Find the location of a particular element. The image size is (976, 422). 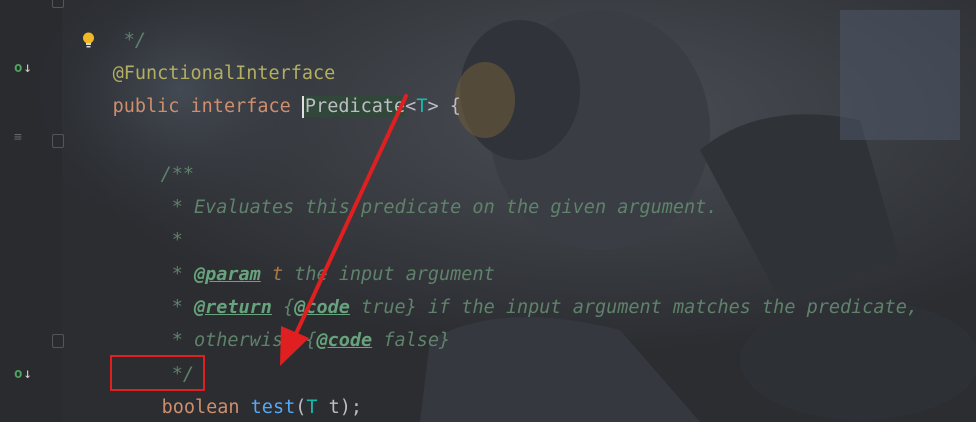

javadoc-code-tag: @code is located at coordinates (344, 340).